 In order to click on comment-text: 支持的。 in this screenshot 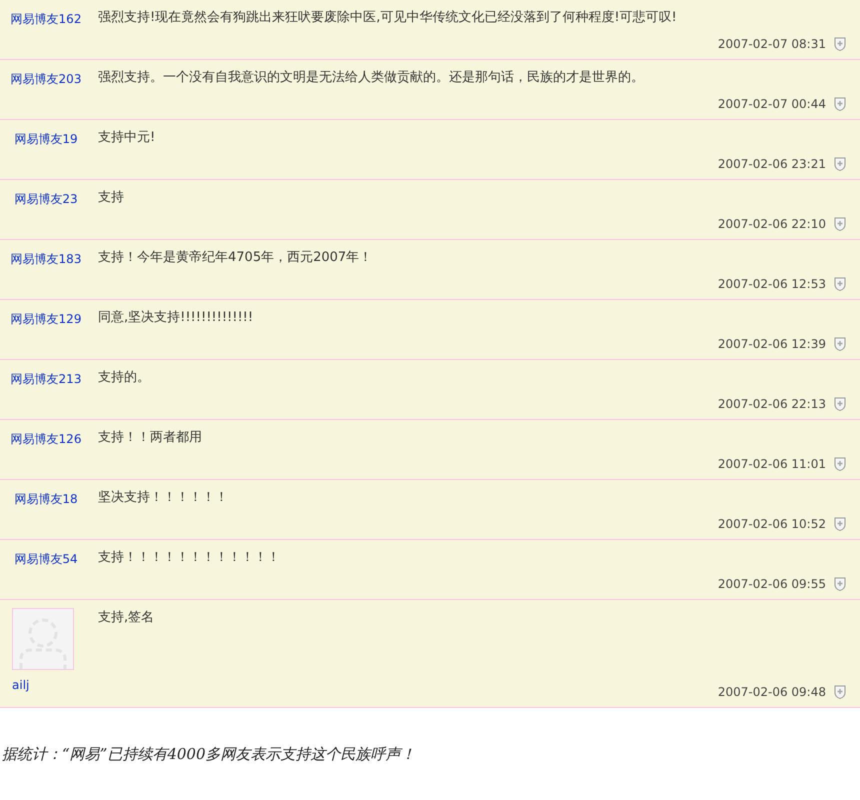, I will do `click(124, 378)`.